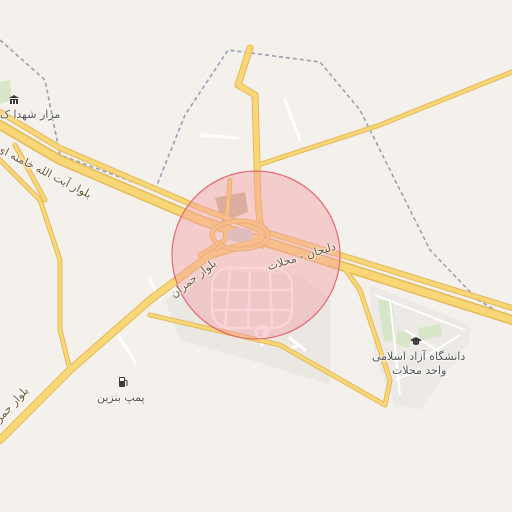  What do you see at coordinates (123, 382) in the screenshot?
I see `fuel-pump-icon` at bounding box center [123, 382].